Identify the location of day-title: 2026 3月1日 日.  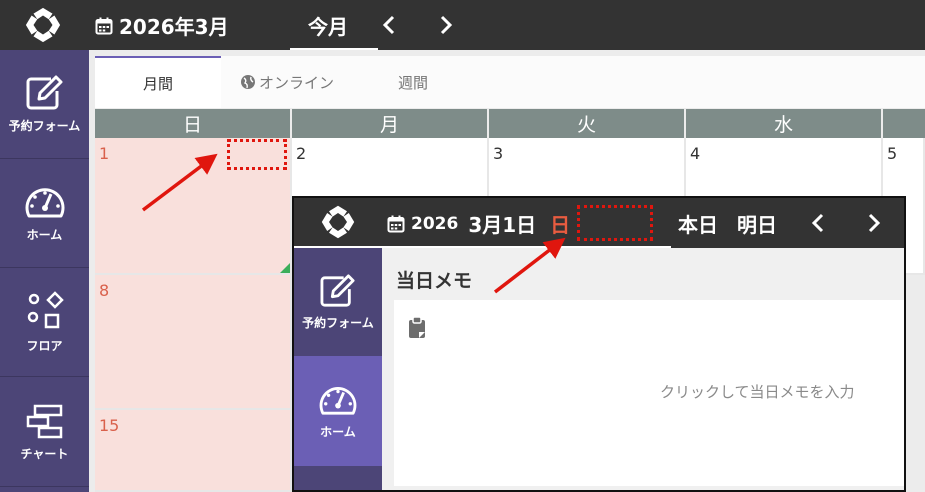
(478, 223).